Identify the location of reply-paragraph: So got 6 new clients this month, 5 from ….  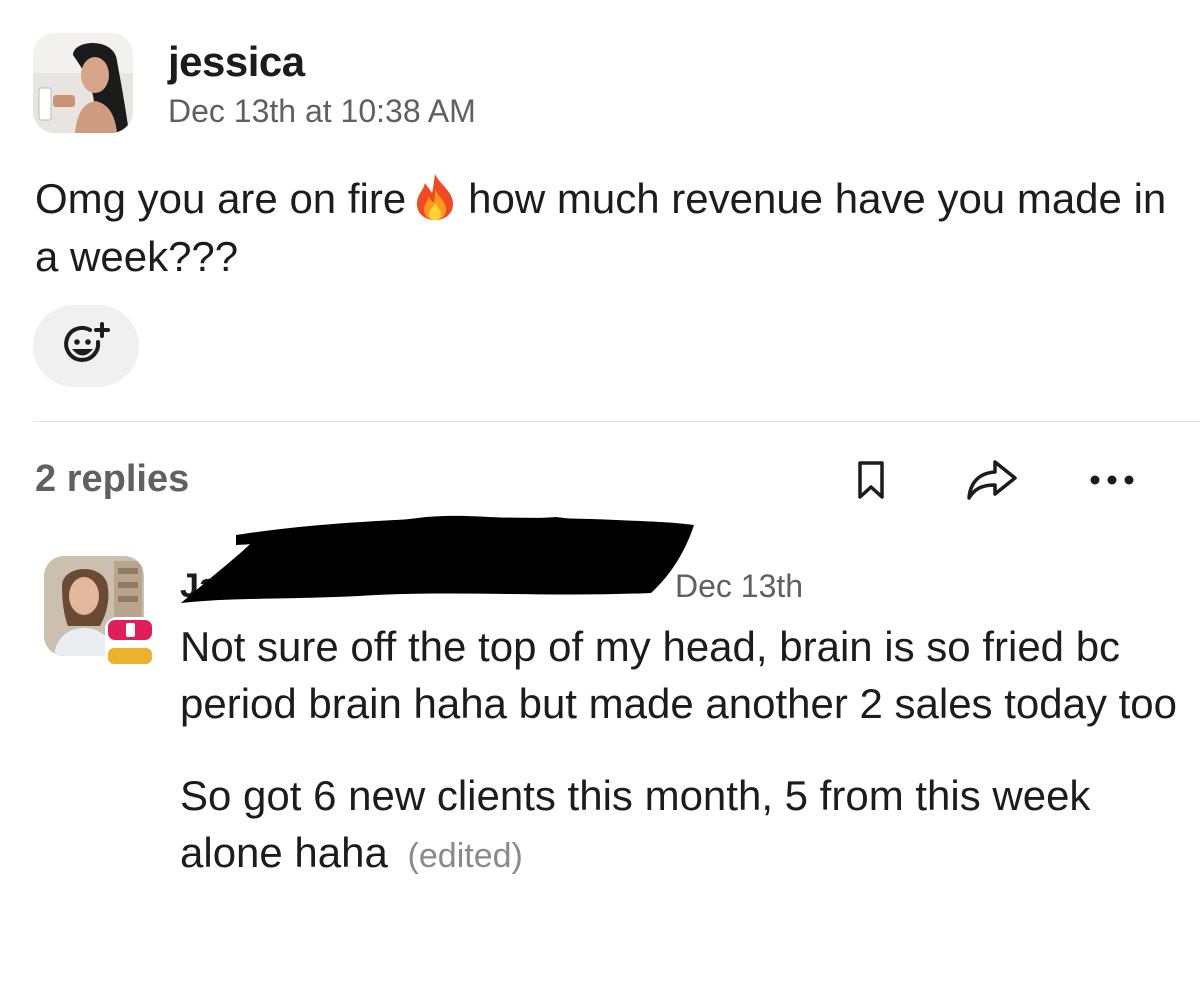
(680, 826).